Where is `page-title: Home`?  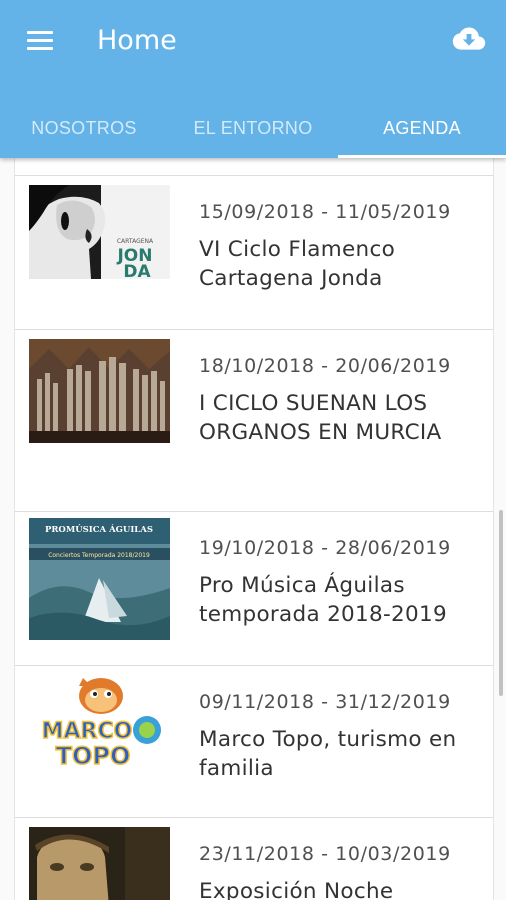 page-title: Home is located at coordinates (137, 40).